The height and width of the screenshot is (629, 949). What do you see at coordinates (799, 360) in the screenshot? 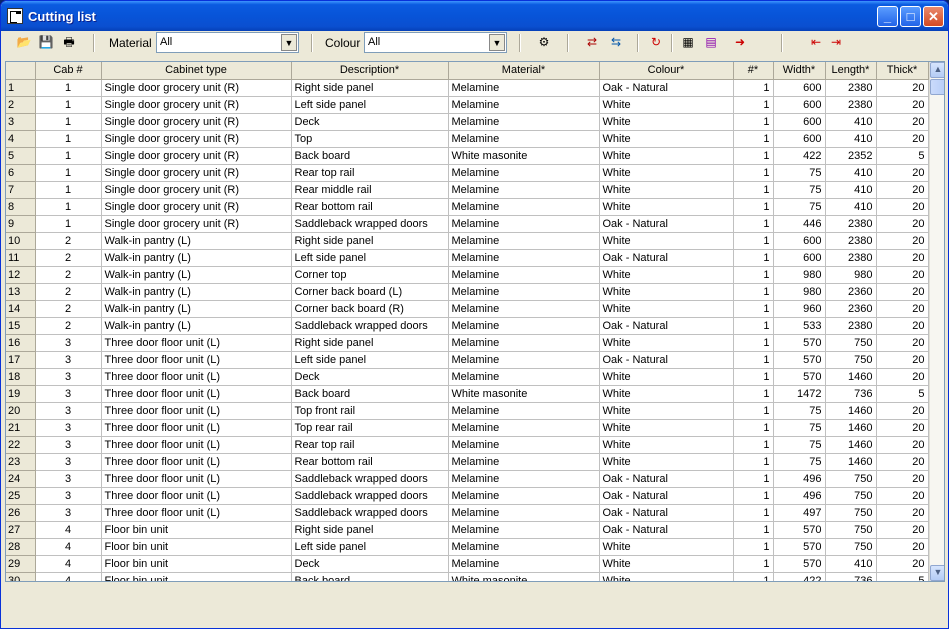
I see `width-cell: 570` at bounding box center [799, 360].